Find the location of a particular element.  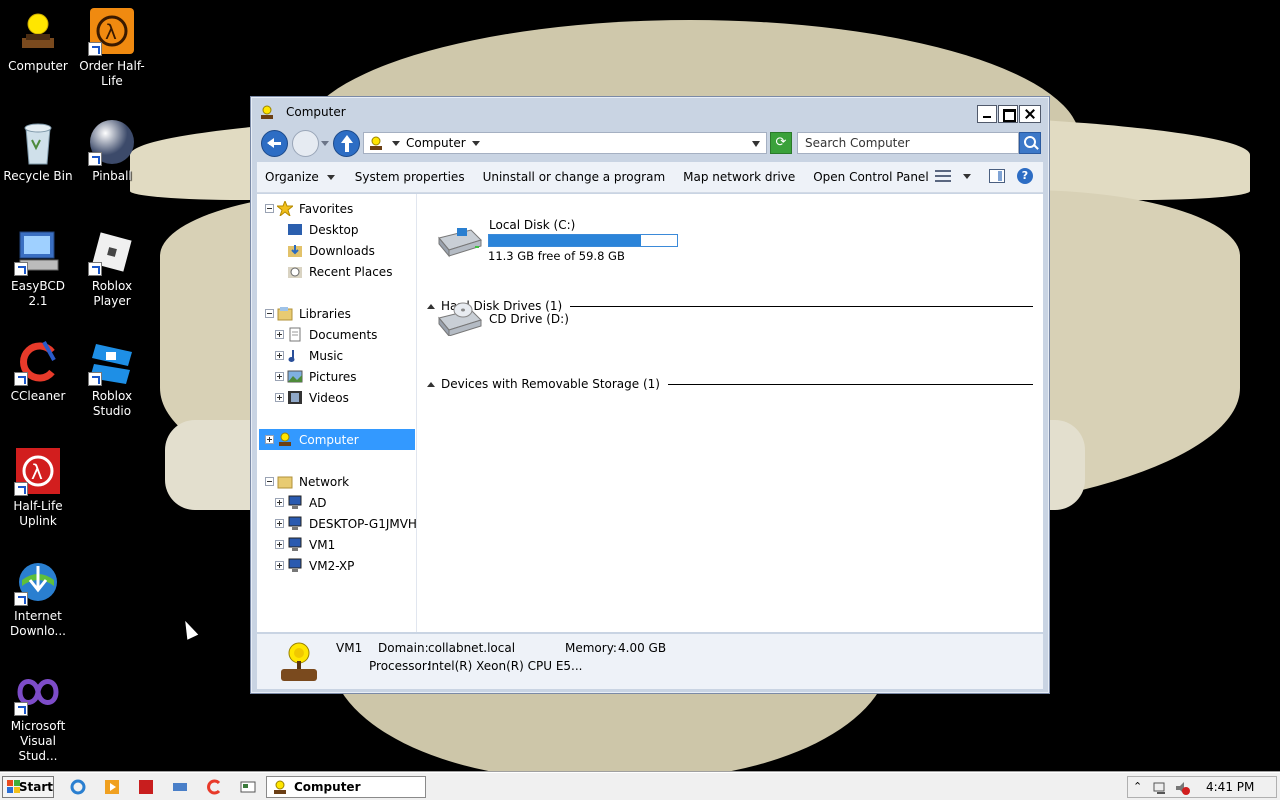

maximize-button is located at coordinates (1008, 114).